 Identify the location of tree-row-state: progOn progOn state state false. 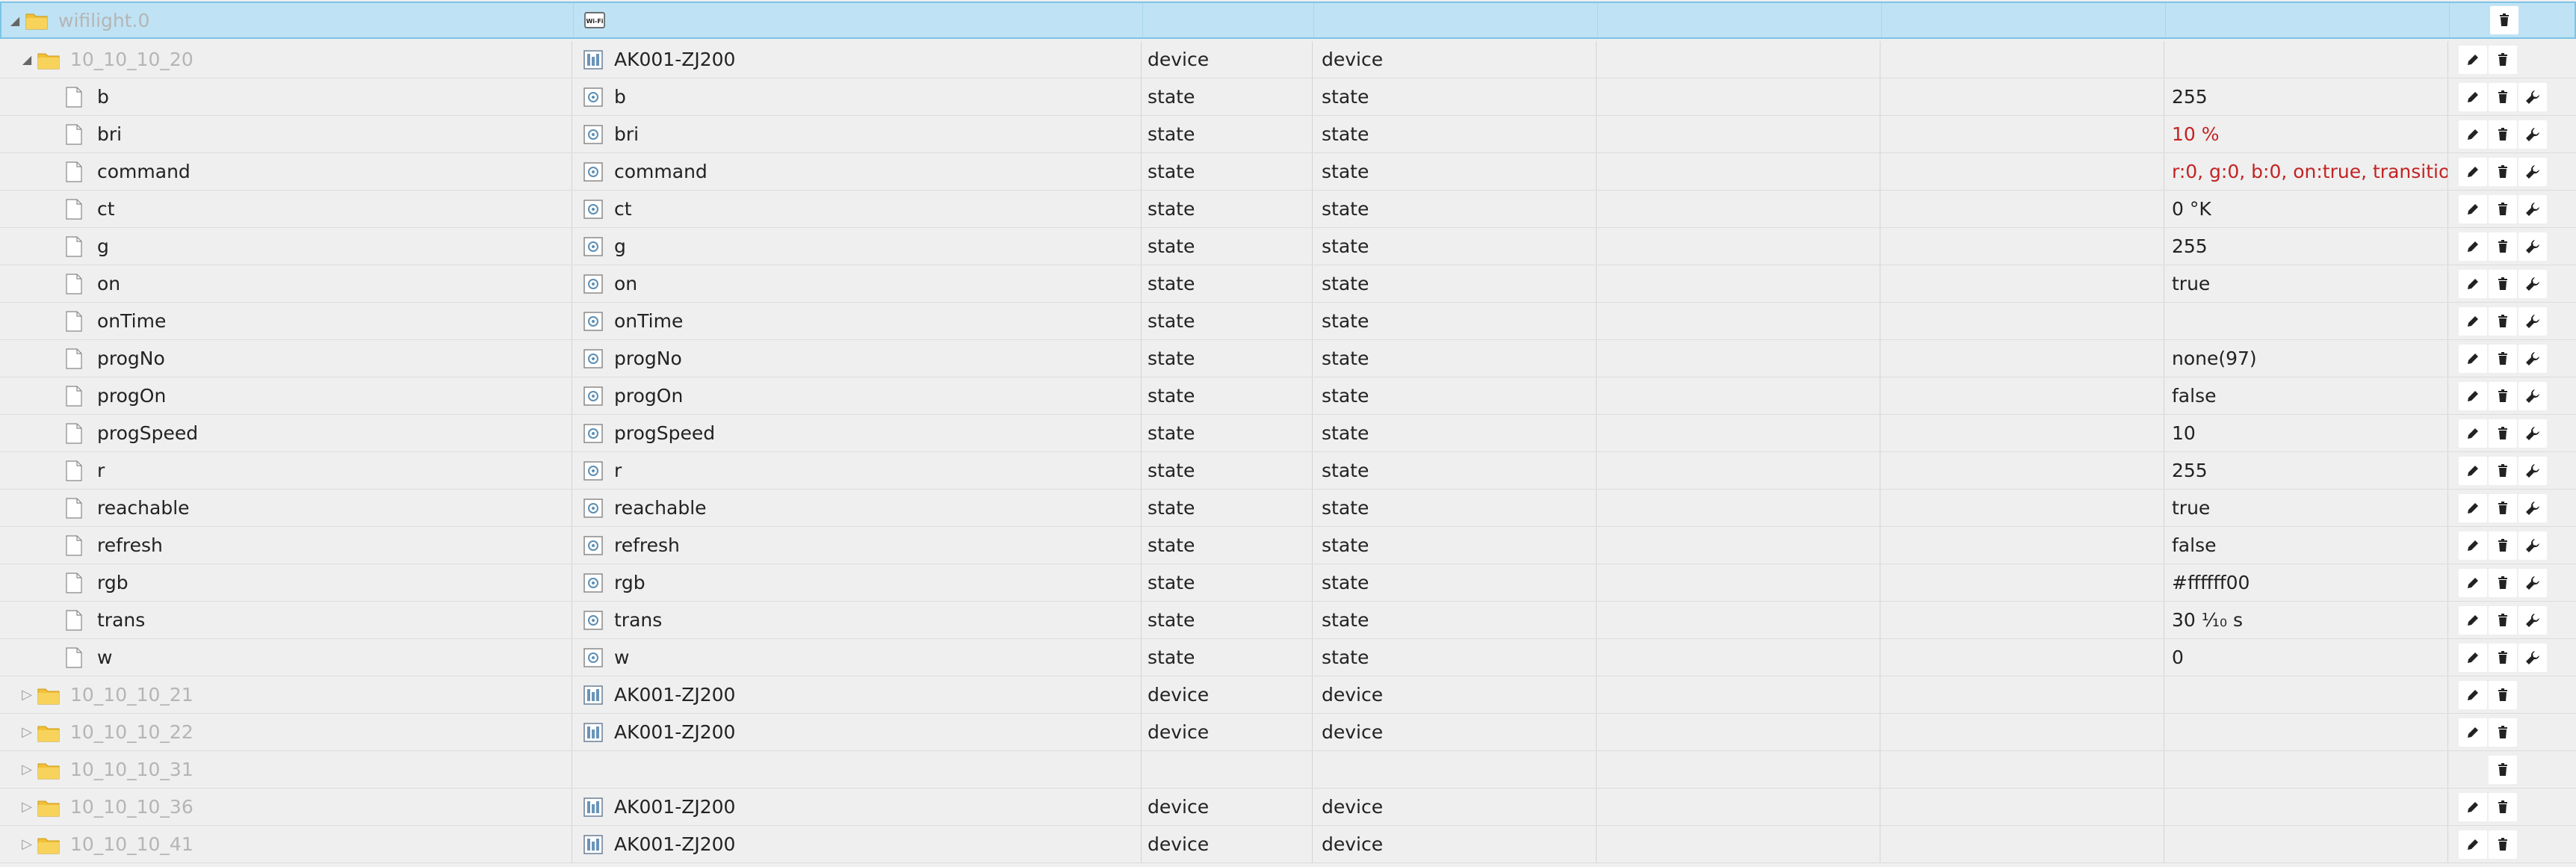
(1288, 396).